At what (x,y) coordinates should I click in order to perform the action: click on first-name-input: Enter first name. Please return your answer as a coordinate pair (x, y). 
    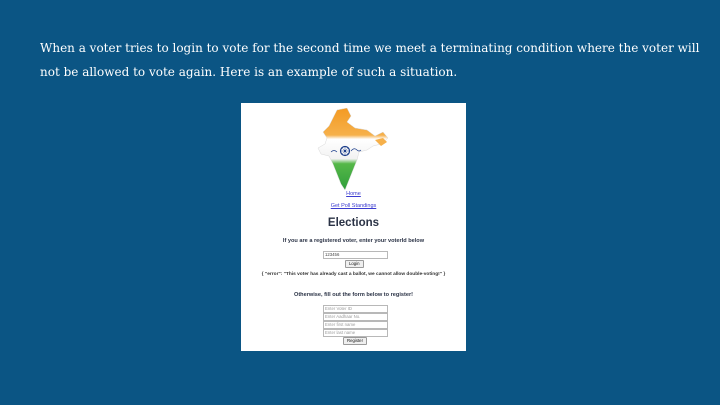
    Looking at the image, I should click on (355, 325).